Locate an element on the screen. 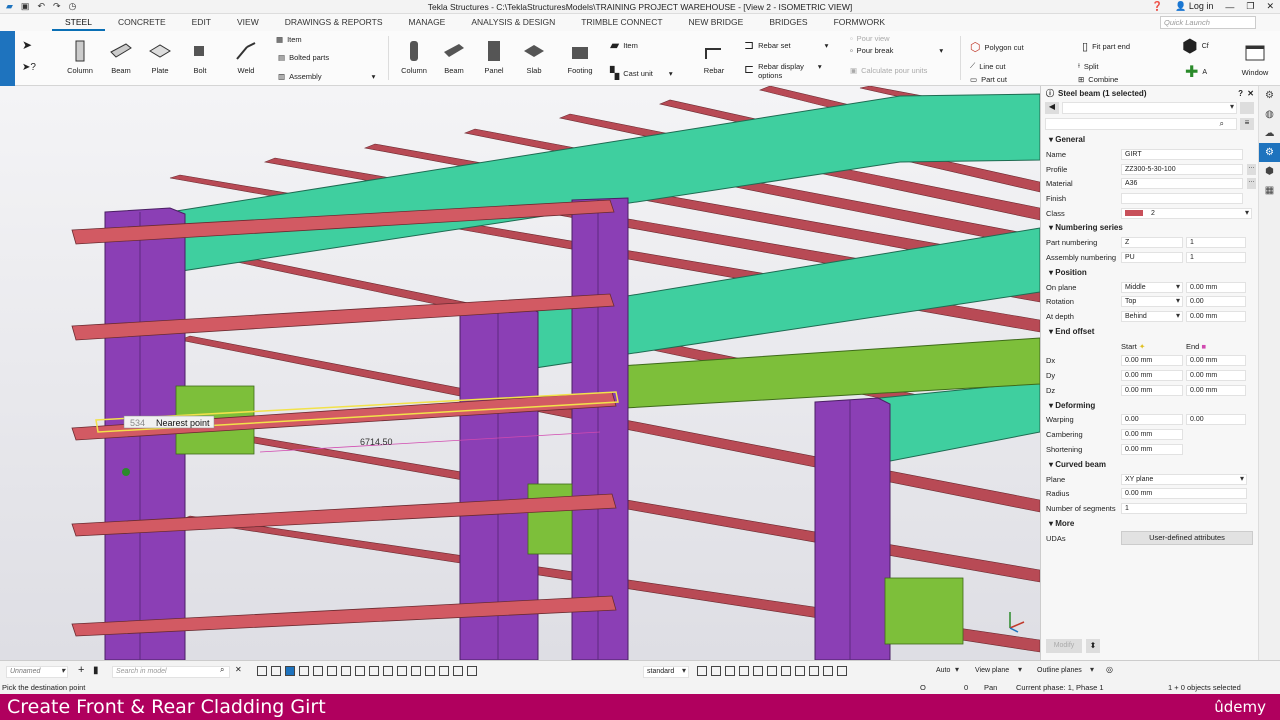 This screenshot has width=1280, height=720. side-properties-icon: ⚙ is located at coordinates (1269, 152).